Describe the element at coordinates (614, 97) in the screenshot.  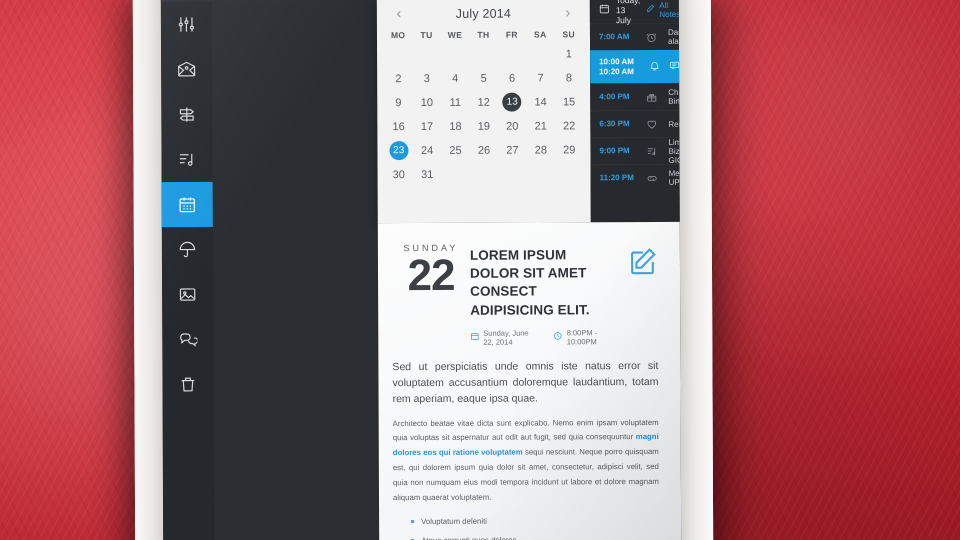
I see `agenda-event-time: 4:00 PM` at that location.